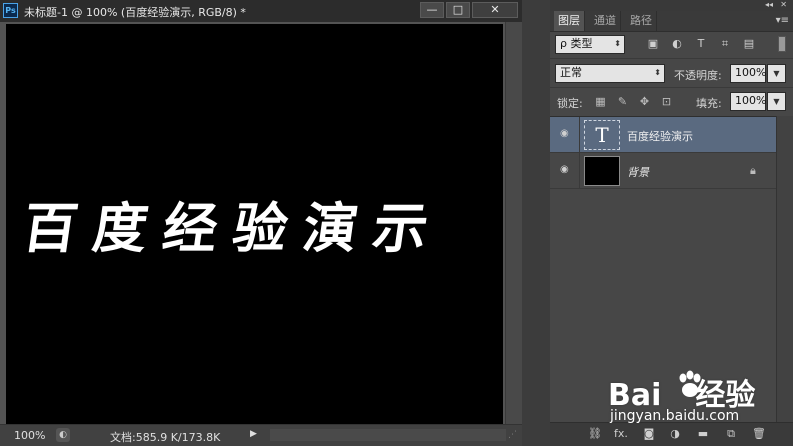 This screenshot has width=793, height=446. I want to click on zoom-level: 100%, so click(29, 435).